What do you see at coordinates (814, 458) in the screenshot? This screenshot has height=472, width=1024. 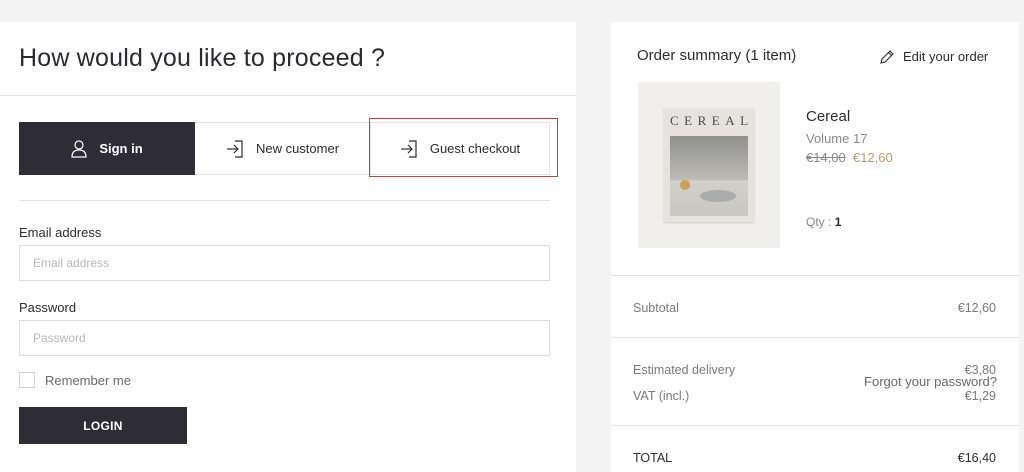 I see `total-row: TOTAL €16,40` at bounding box center [814, 458].